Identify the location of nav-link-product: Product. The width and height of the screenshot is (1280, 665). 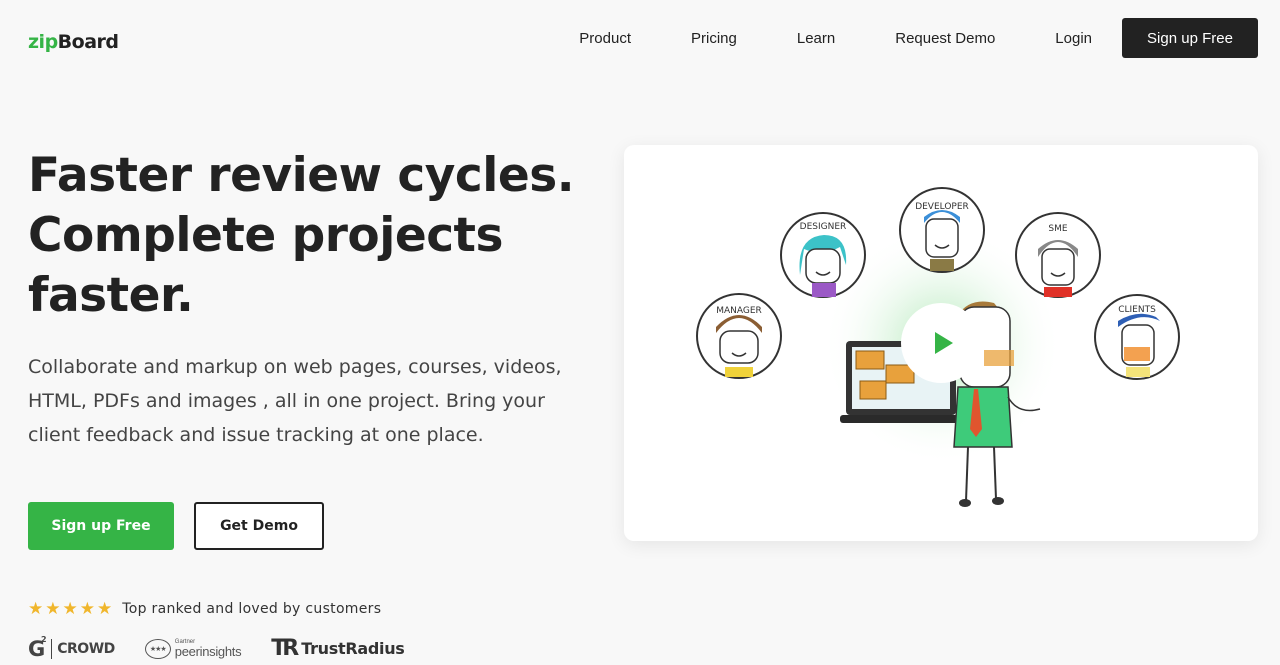
(605, 38).